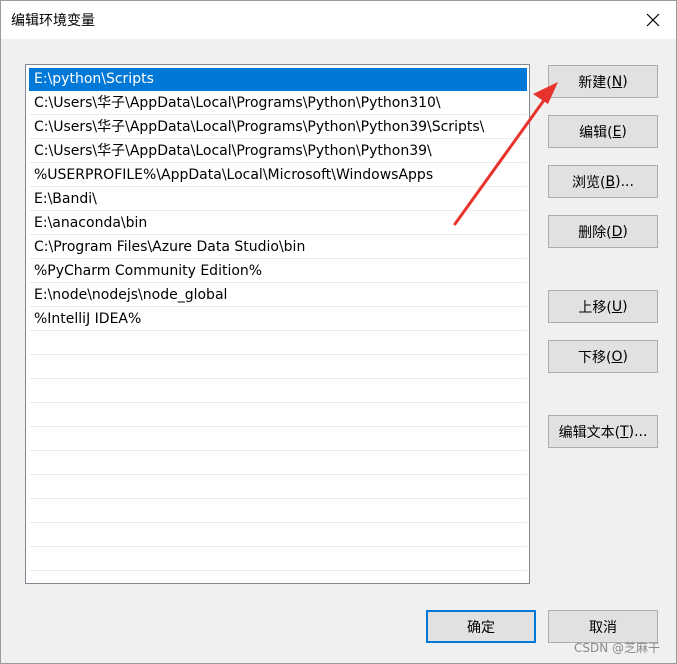 The width and height of the screenshot is (677, 664). Describe the element at coordinates (278, 199) in the screenshot. I see `list-item: E:\Bandi\` at that location.